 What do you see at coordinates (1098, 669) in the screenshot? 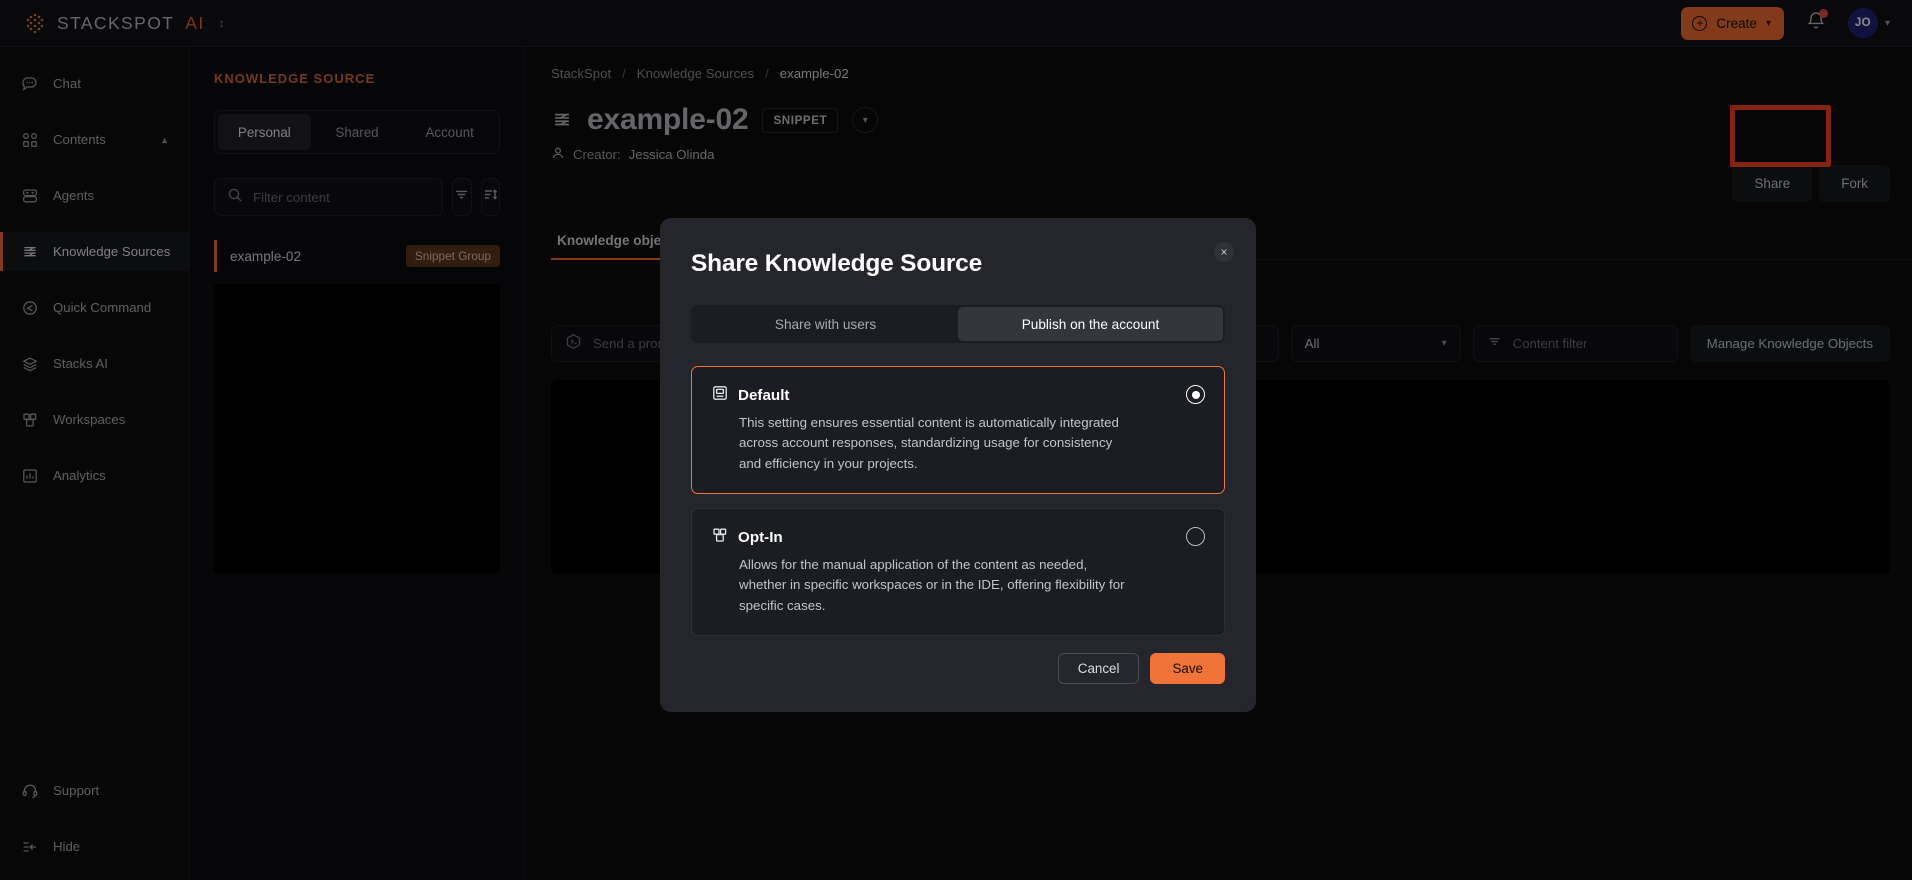
I see `cancel-button: Cancel` at bounding box center [1098, 669].